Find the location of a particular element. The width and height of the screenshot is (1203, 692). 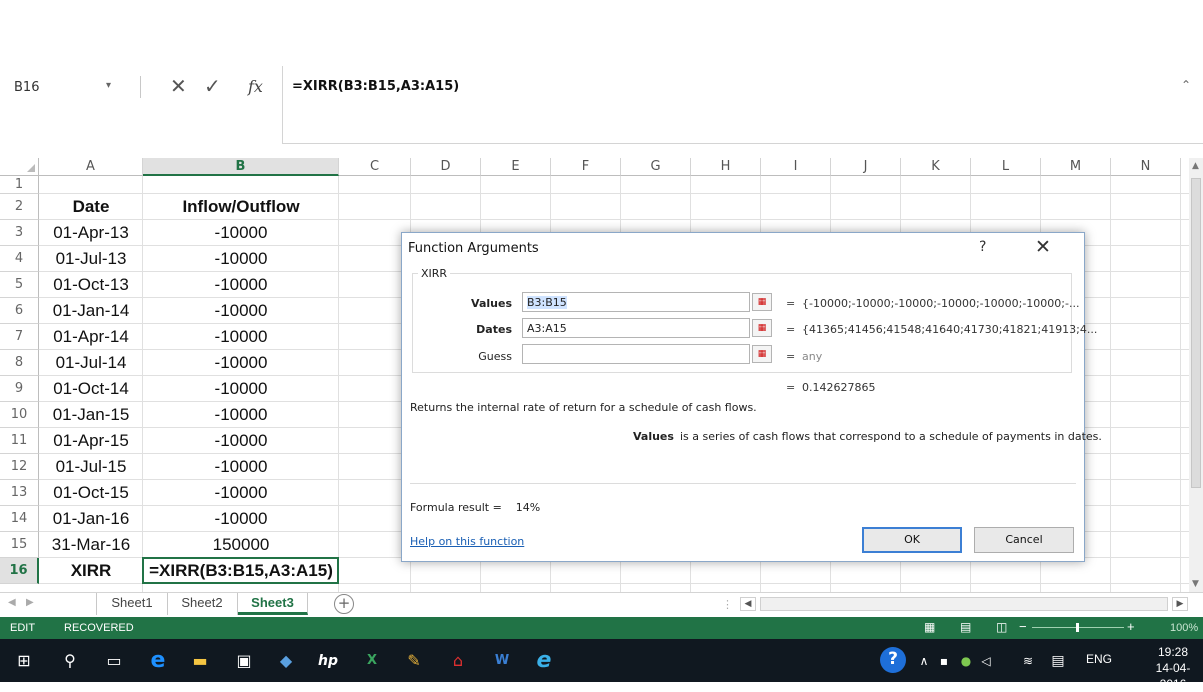

dates-input: A3:A15 is located at coordinates (636, 328).